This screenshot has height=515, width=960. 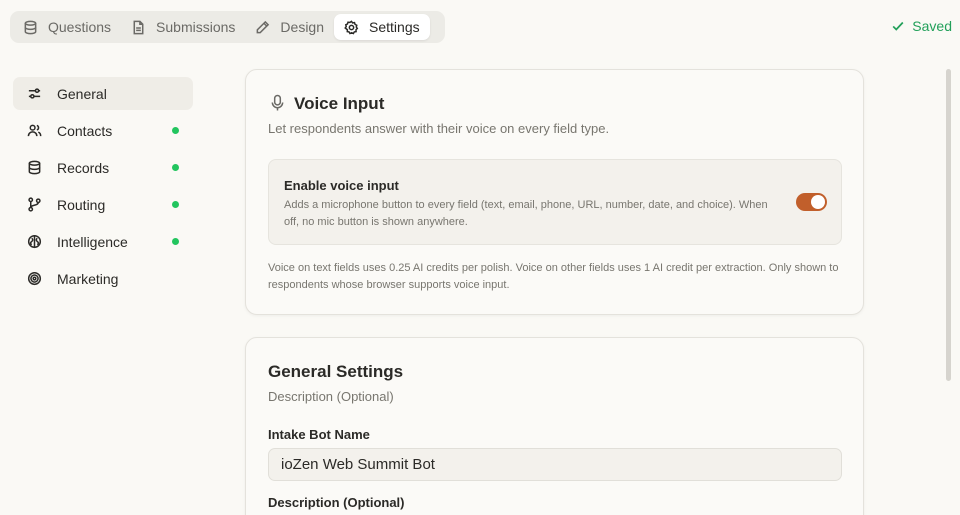 I want to click on tab-label: Settings, so click(x=394, y=27).